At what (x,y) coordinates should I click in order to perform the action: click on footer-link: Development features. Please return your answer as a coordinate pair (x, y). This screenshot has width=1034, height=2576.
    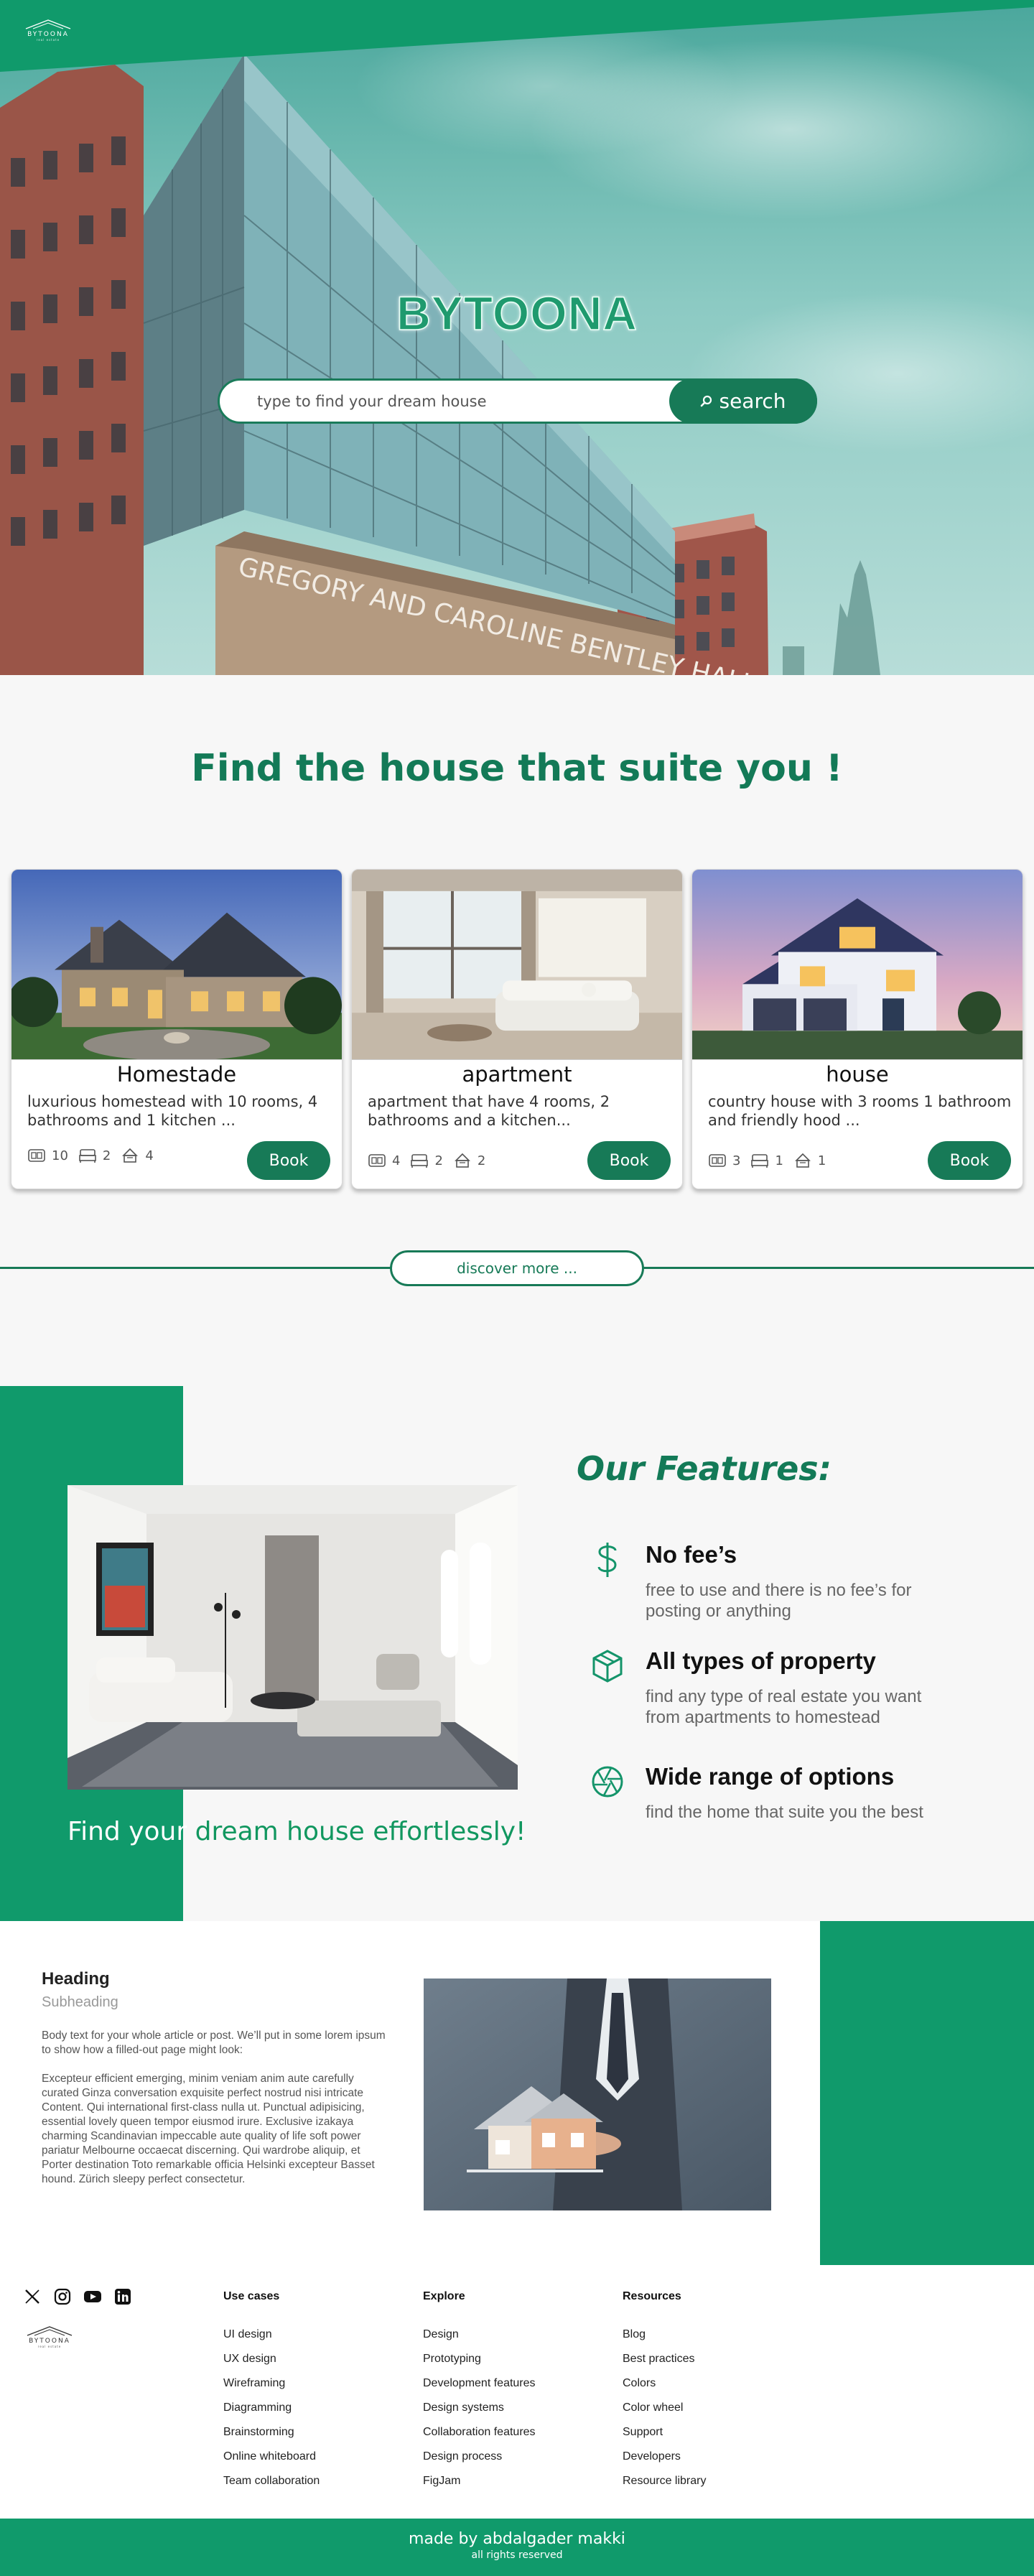
    Looking at the image, I should click on (479, 2389).